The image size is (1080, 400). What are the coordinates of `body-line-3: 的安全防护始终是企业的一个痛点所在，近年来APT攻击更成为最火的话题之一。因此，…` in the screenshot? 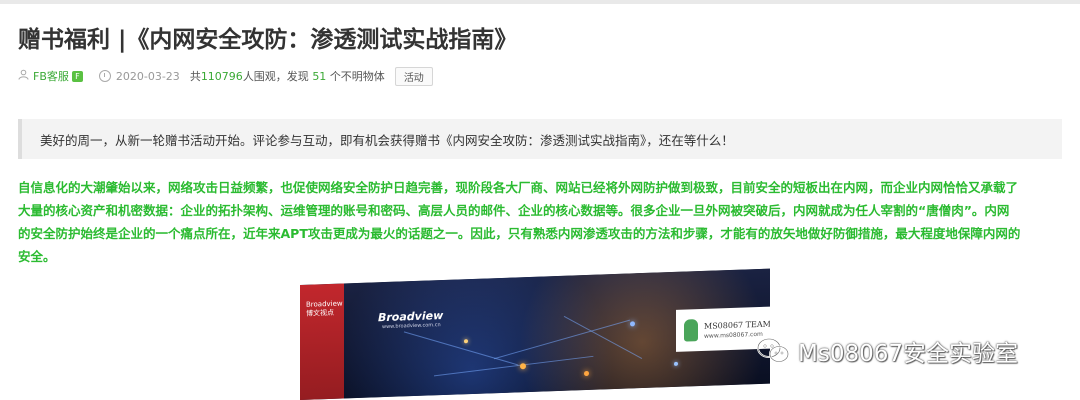 It's located at (519, 233).